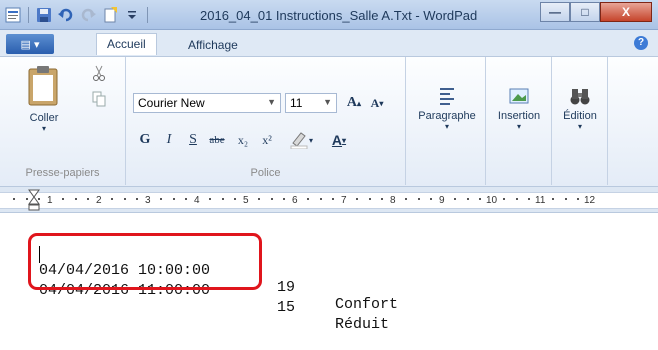 The height and width of the screenshot is (350, 658). I want to click on cut-icon, so click(99, 74).